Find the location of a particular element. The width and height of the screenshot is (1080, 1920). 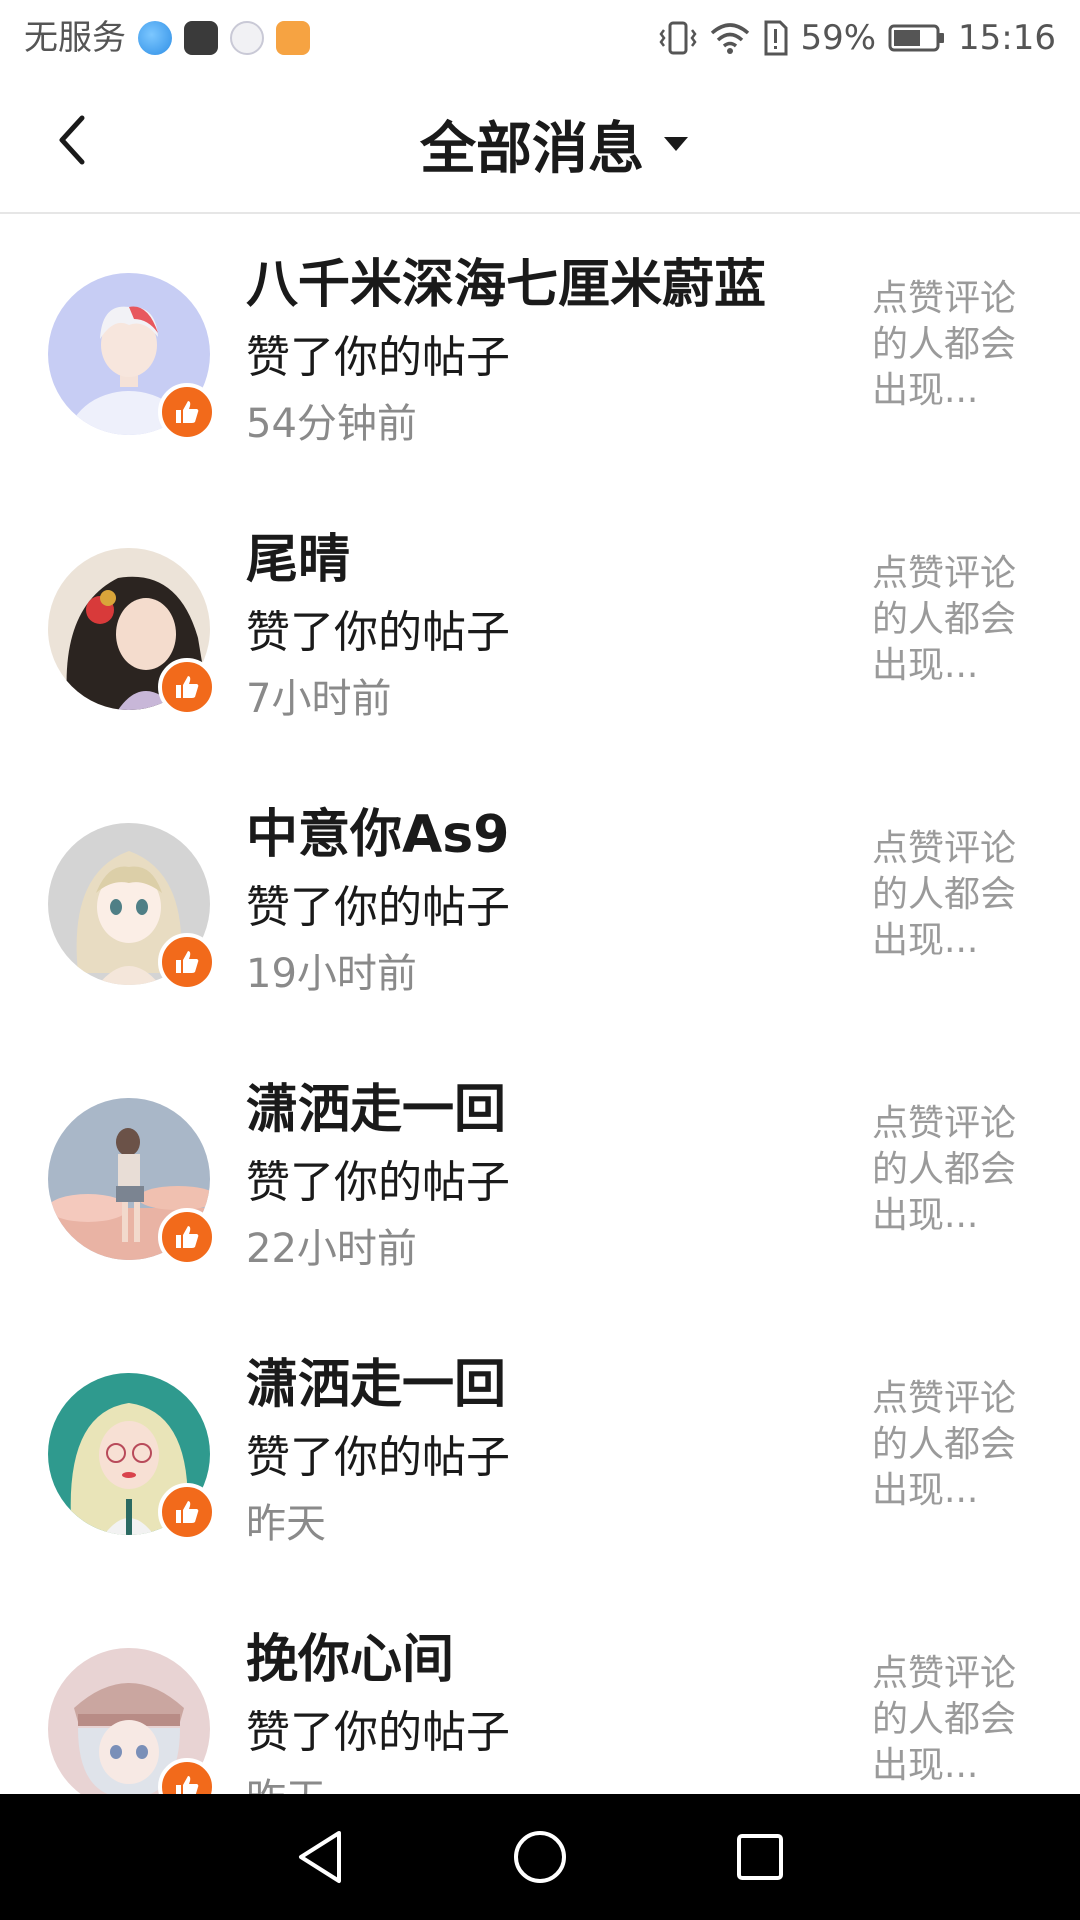

circle-home-icon is located at coordinates (540, 1857).